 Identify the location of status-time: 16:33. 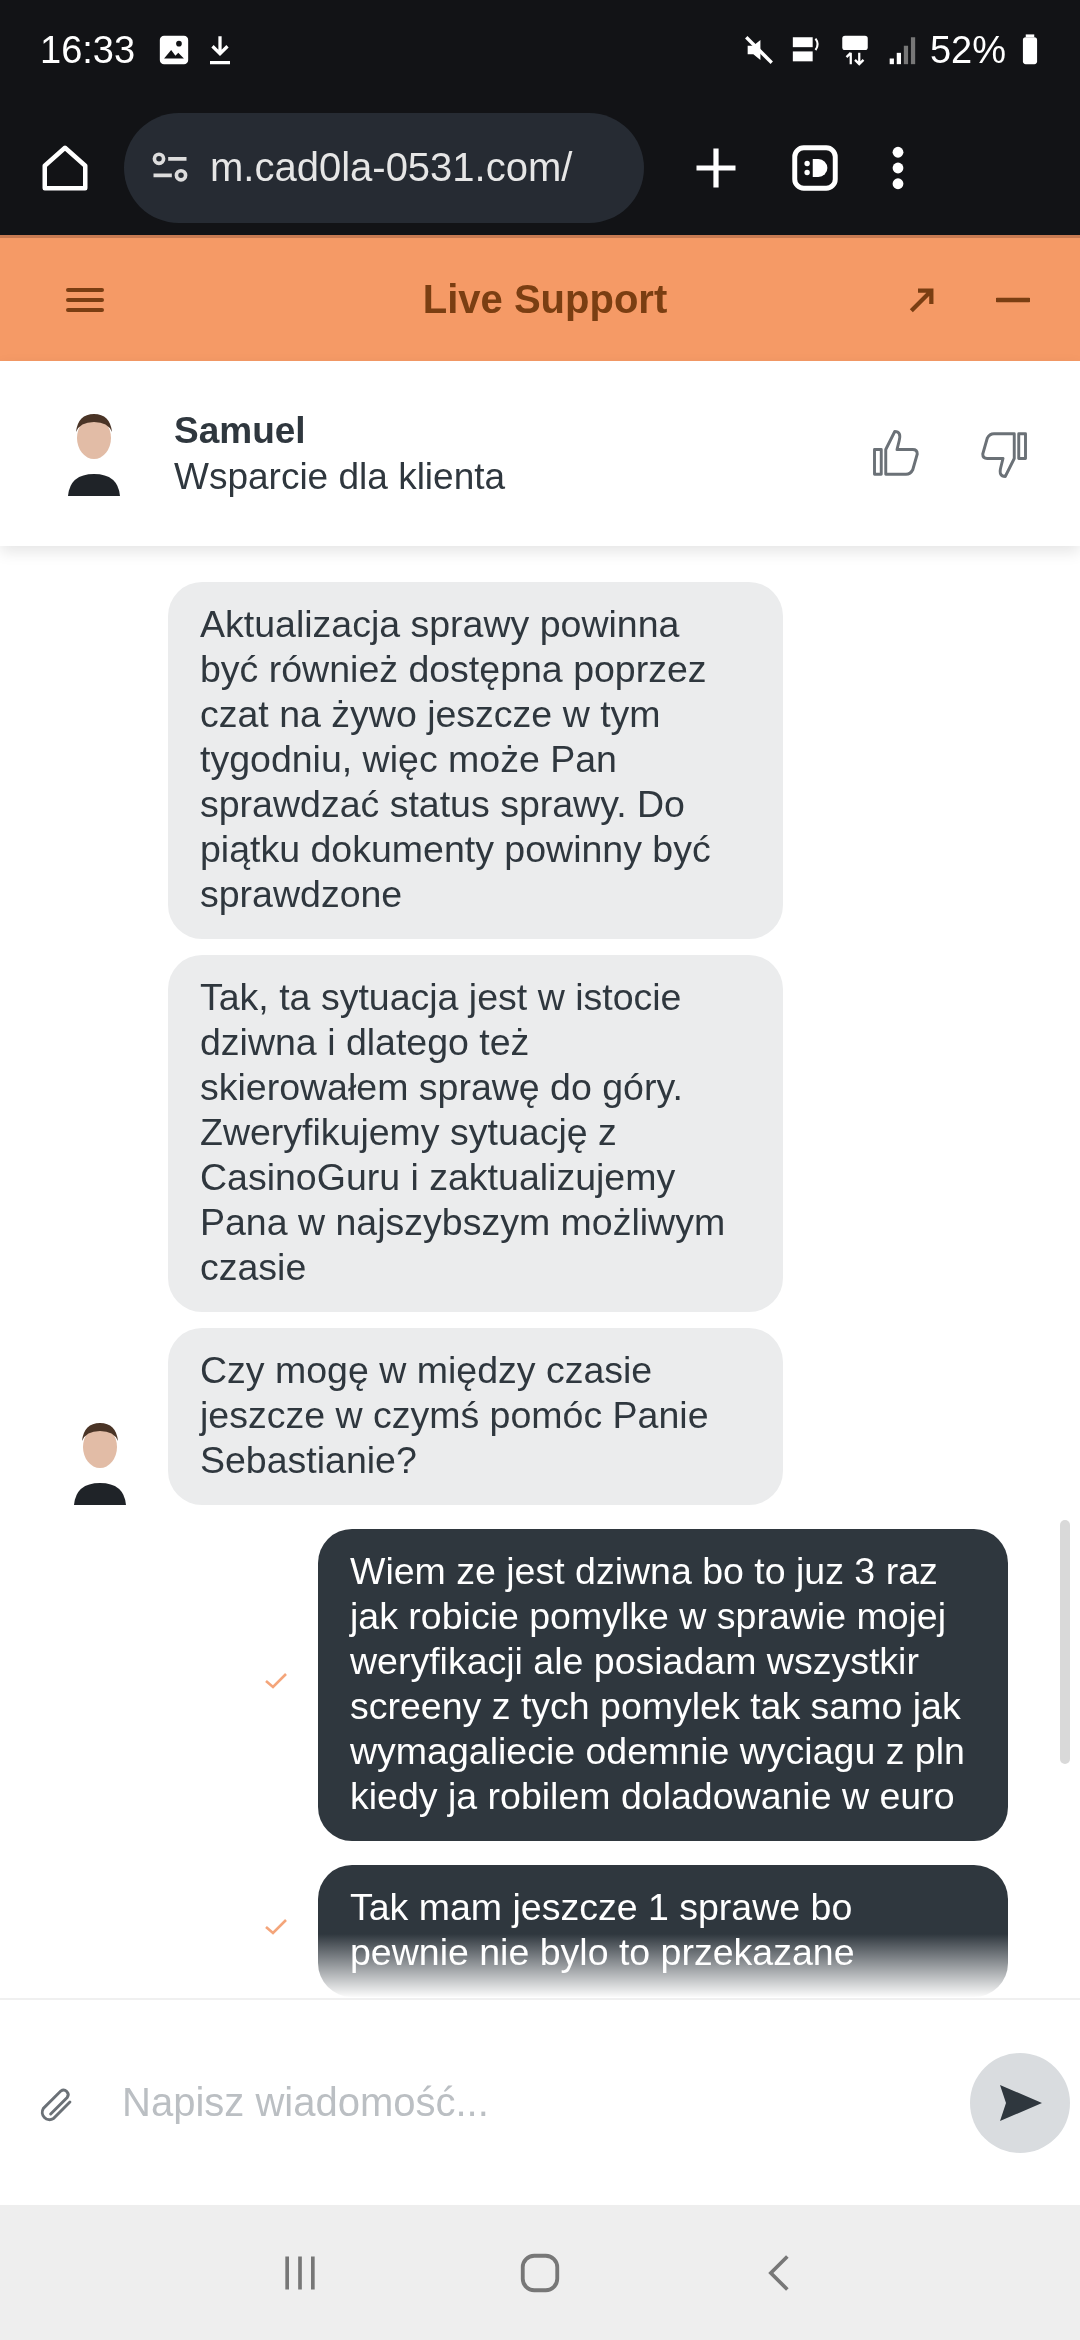
(88, 50).